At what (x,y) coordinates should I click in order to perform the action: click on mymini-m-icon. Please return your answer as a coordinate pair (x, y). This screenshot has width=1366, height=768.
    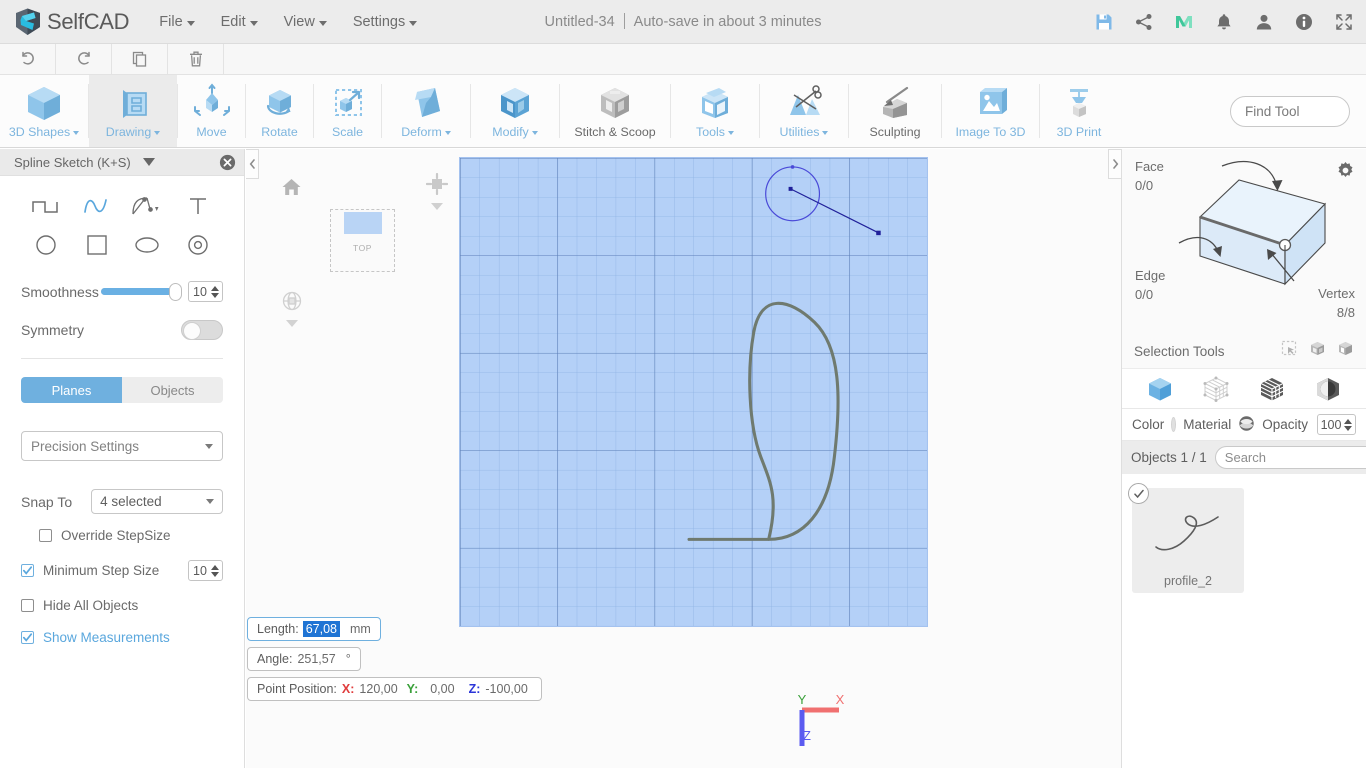
    Looking at the image, I should click on (1184, 22).